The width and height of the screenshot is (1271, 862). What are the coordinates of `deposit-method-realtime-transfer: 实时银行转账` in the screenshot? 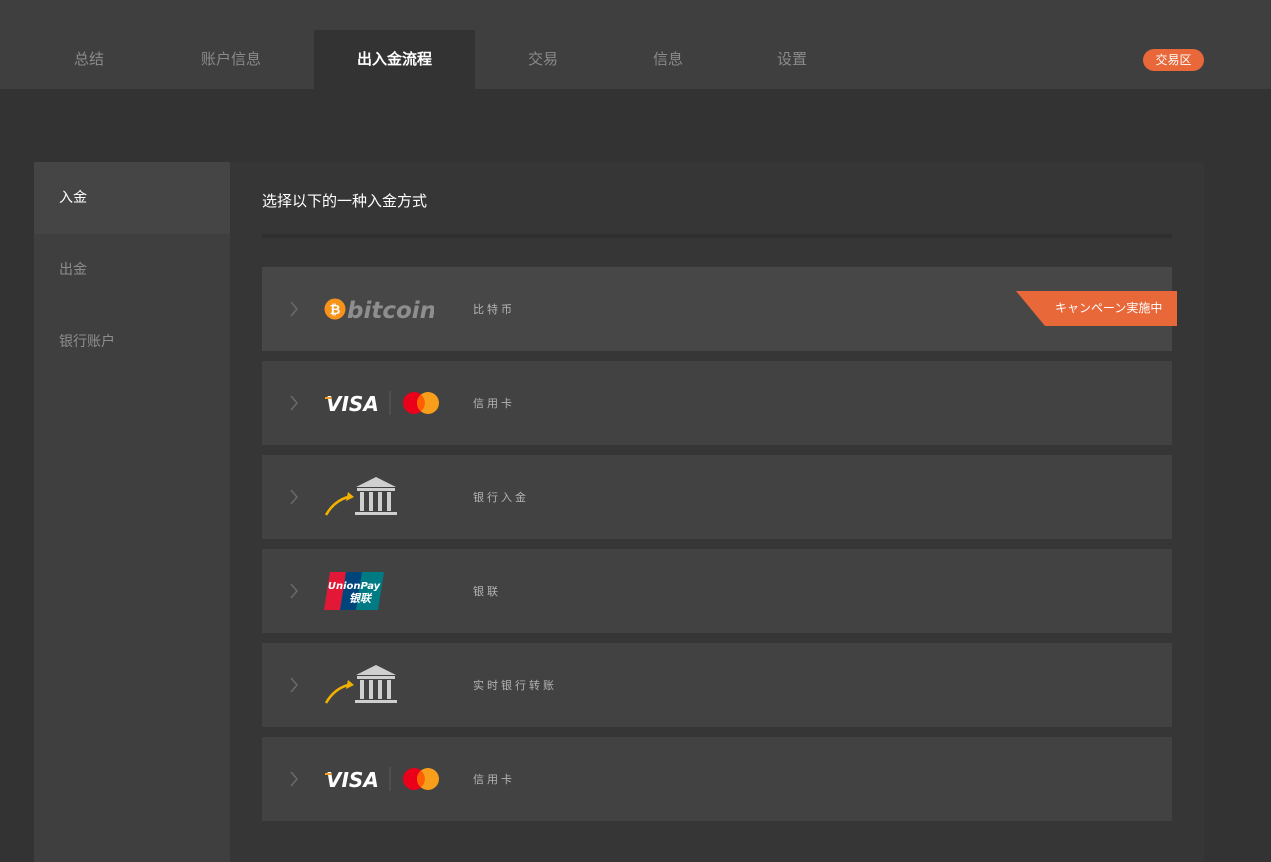 It's located at (717, 685).